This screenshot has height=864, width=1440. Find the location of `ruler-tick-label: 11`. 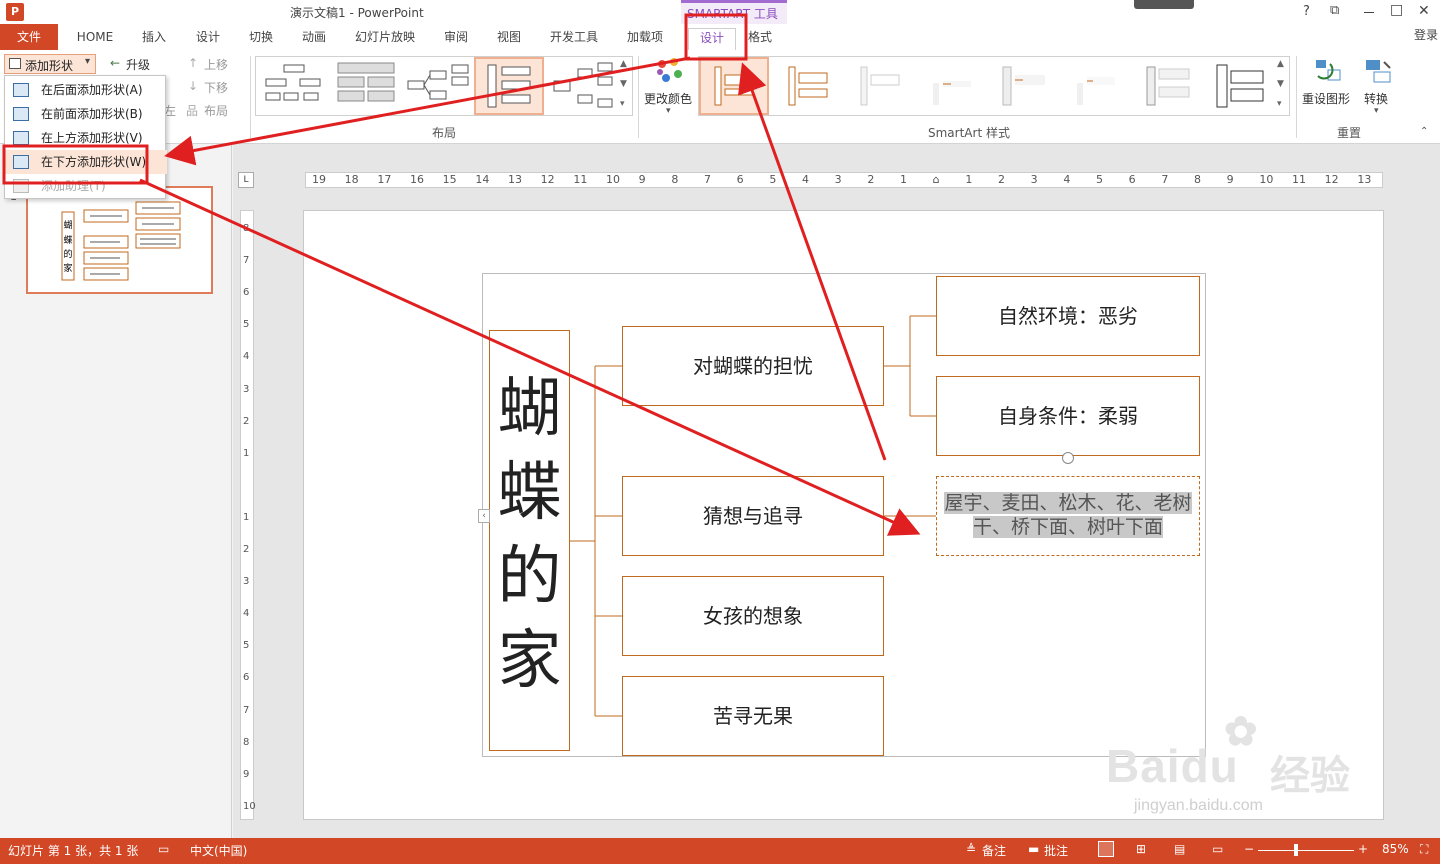

ruler-tick-label: 11 is located at coordinates (580, 179).